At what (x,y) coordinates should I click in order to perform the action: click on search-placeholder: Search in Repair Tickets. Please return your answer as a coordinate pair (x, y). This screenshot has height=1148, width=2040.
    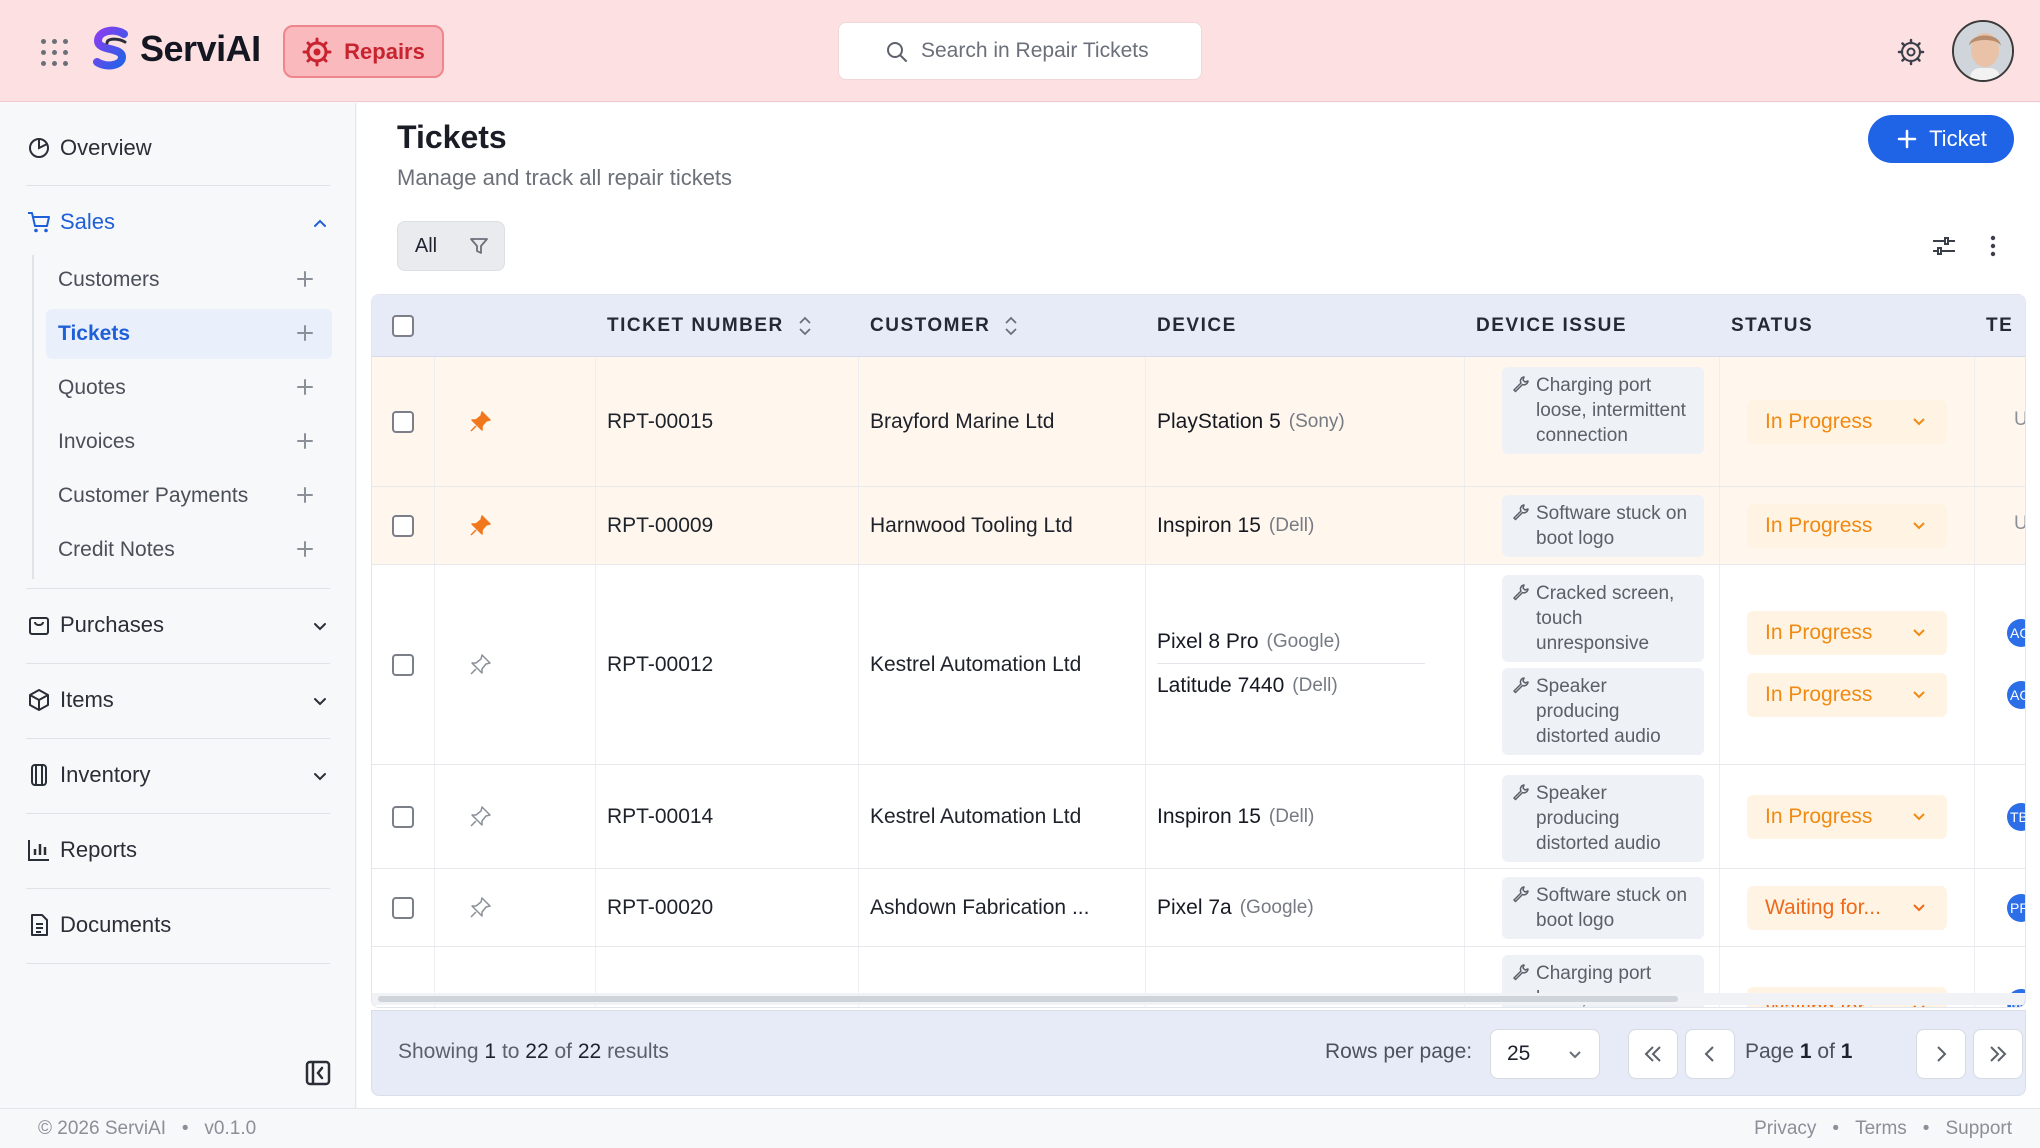
    Looking at the image, I should click on (1035, 50).